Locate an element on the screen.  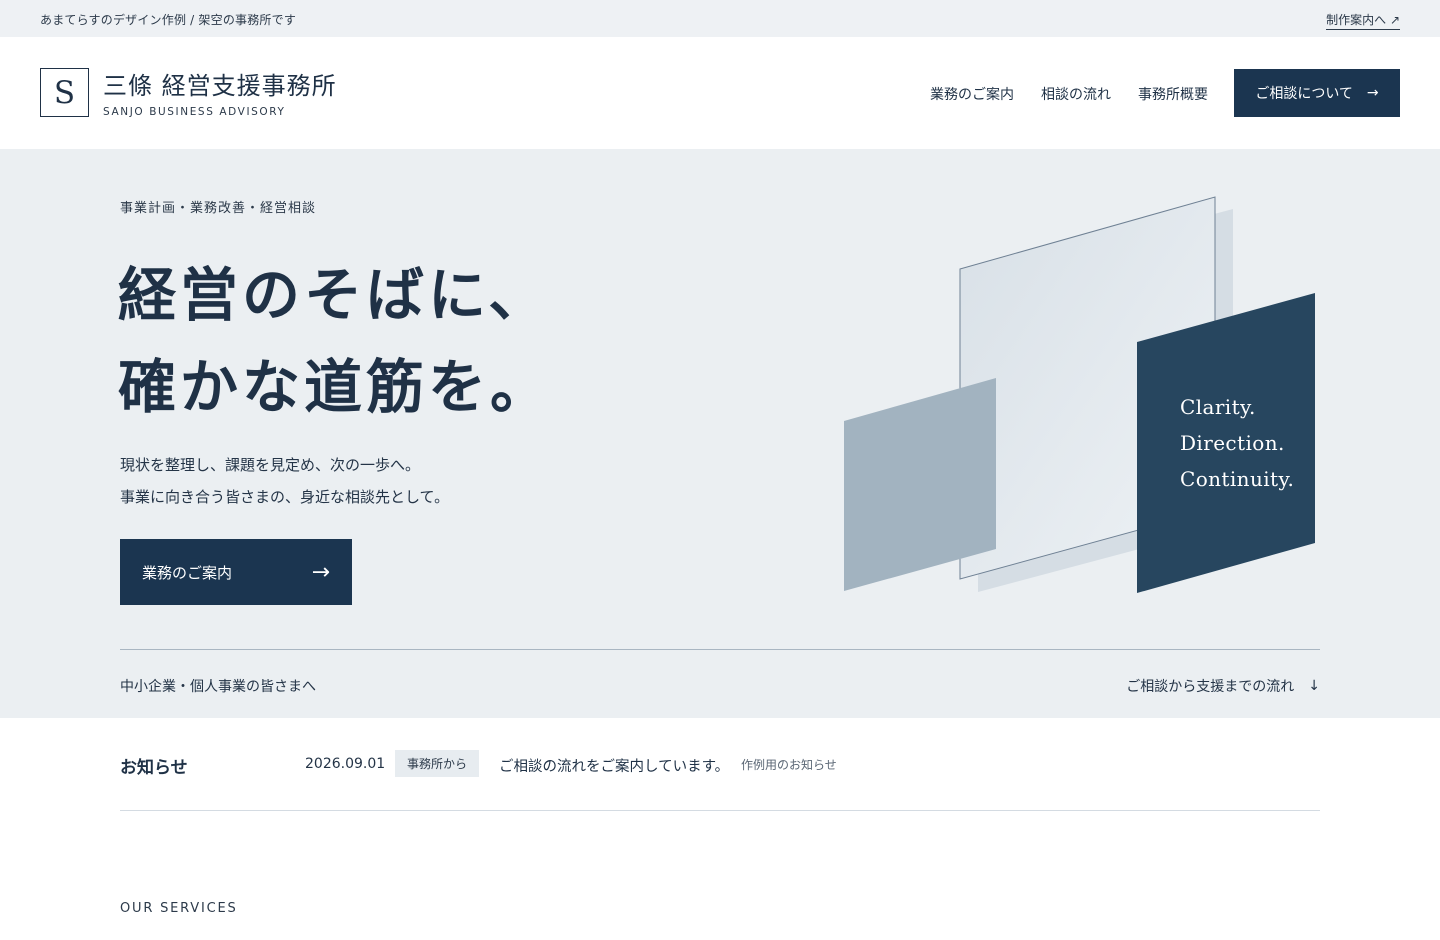
news-item-link: ご相談の流れをご案内しています。 is located at coordinates (614, 765).